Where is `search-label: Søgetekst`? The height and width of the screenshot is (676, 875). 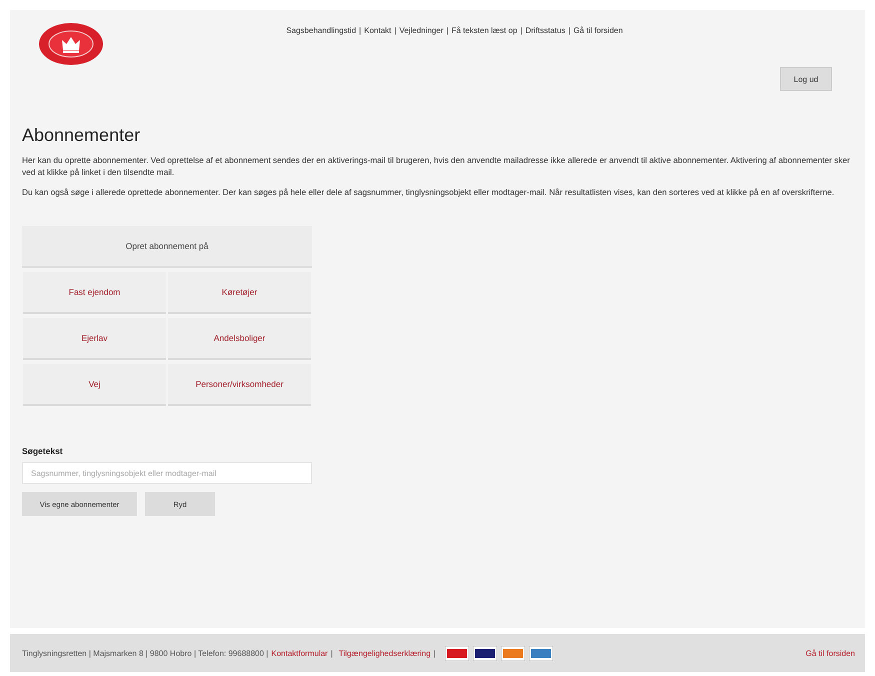 search-label: Søgetekst is located at coordinates (43, 451).